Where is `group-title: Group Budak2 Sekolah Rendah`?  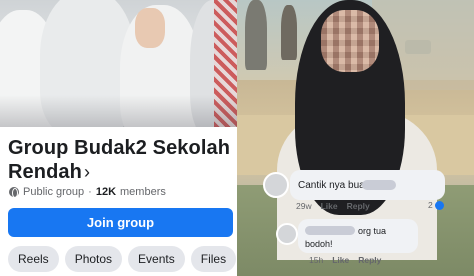
group-title: Group Budak2 Sekolah Rendah is located at coordinates (119, 160).